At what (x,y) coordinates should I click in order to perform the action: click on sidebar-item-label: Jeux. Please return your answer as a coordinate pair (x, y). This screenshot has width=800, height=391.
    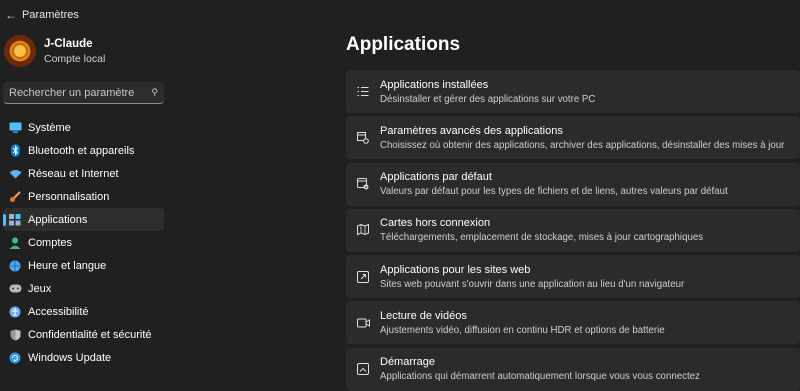
    Looking at the image, I should click on (40, 288).